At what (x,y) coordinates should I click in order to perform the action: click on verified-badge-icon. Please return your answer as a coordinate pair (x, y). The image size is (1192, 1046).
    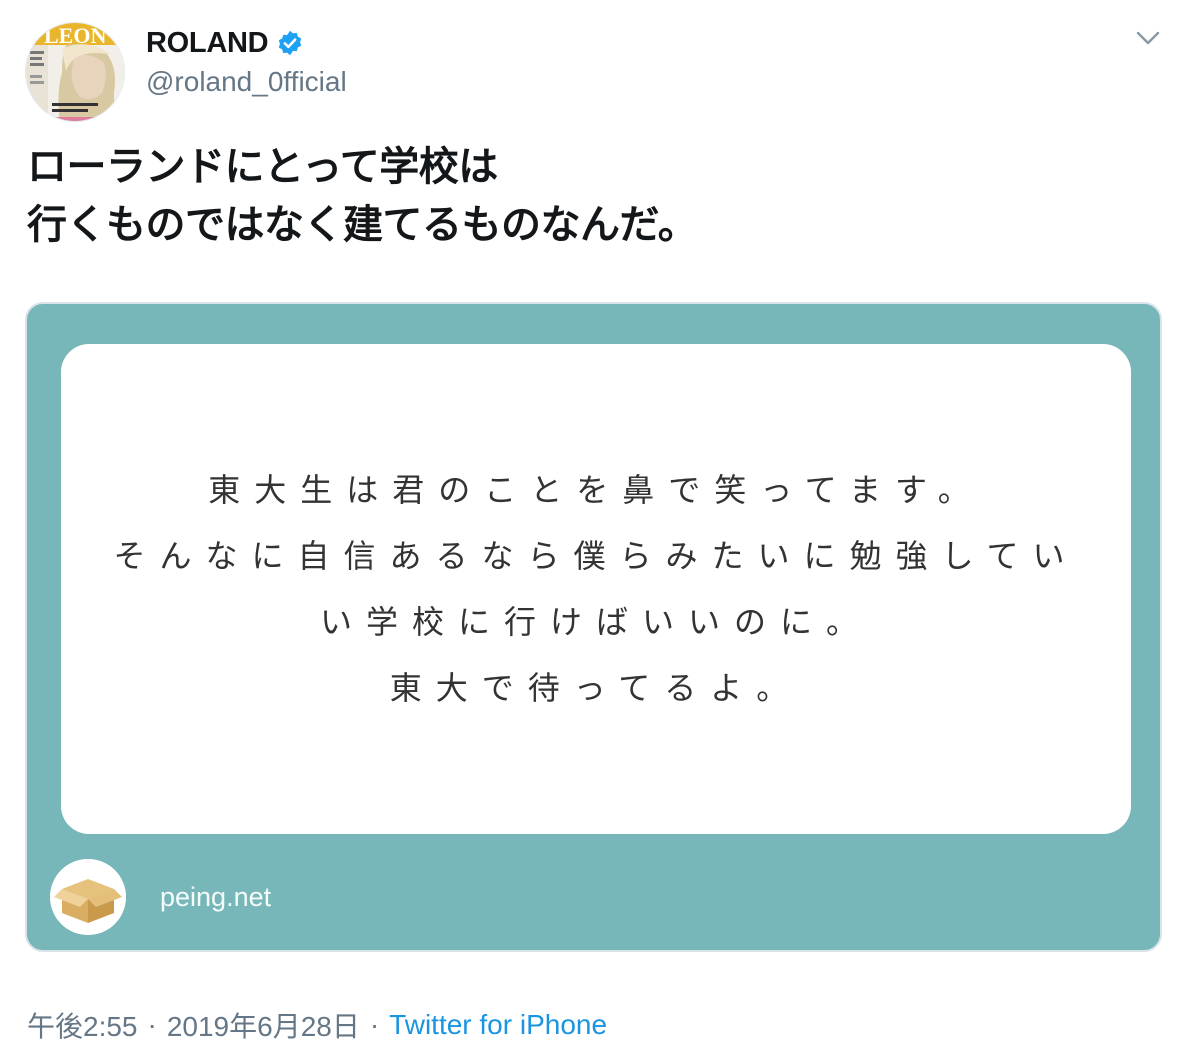
    Looking at the image, I should click on (290, 43).